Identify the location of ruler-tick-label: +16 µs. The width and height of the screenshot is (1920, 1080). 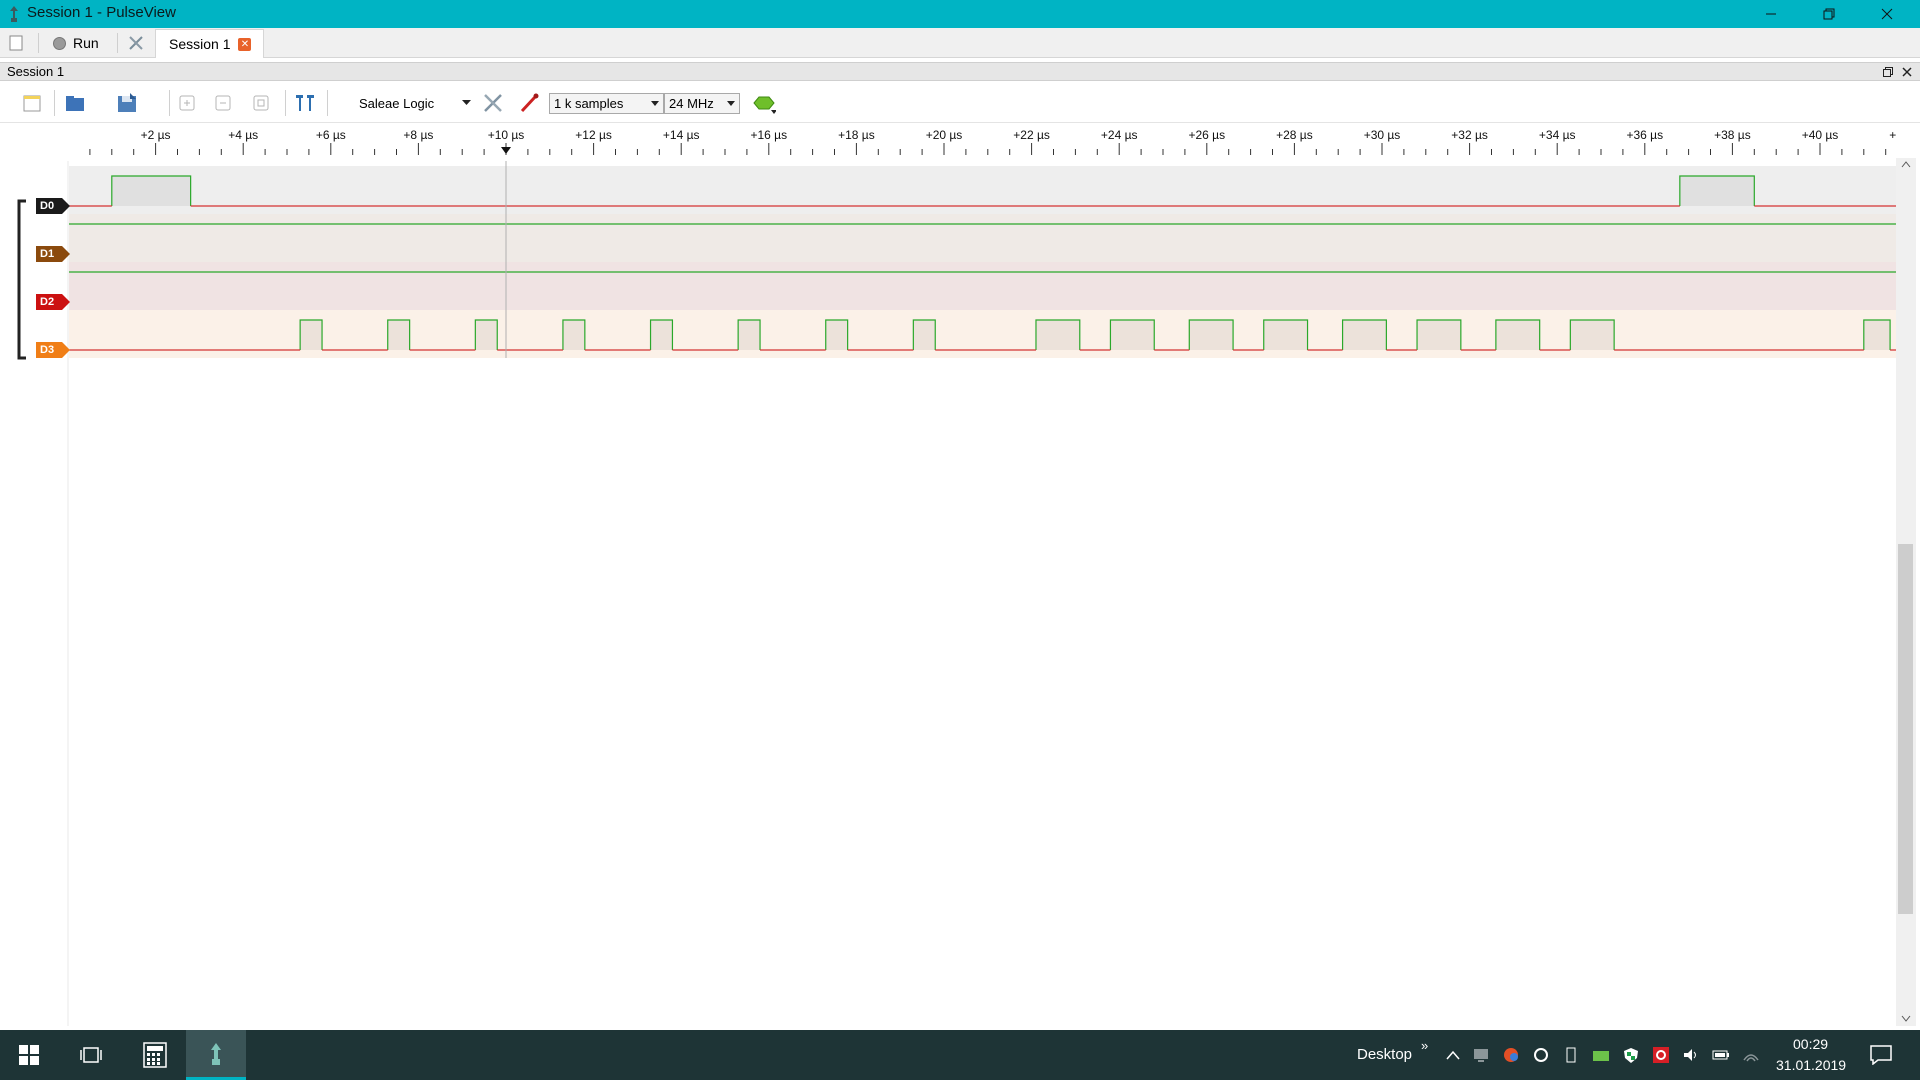
(768, 135).